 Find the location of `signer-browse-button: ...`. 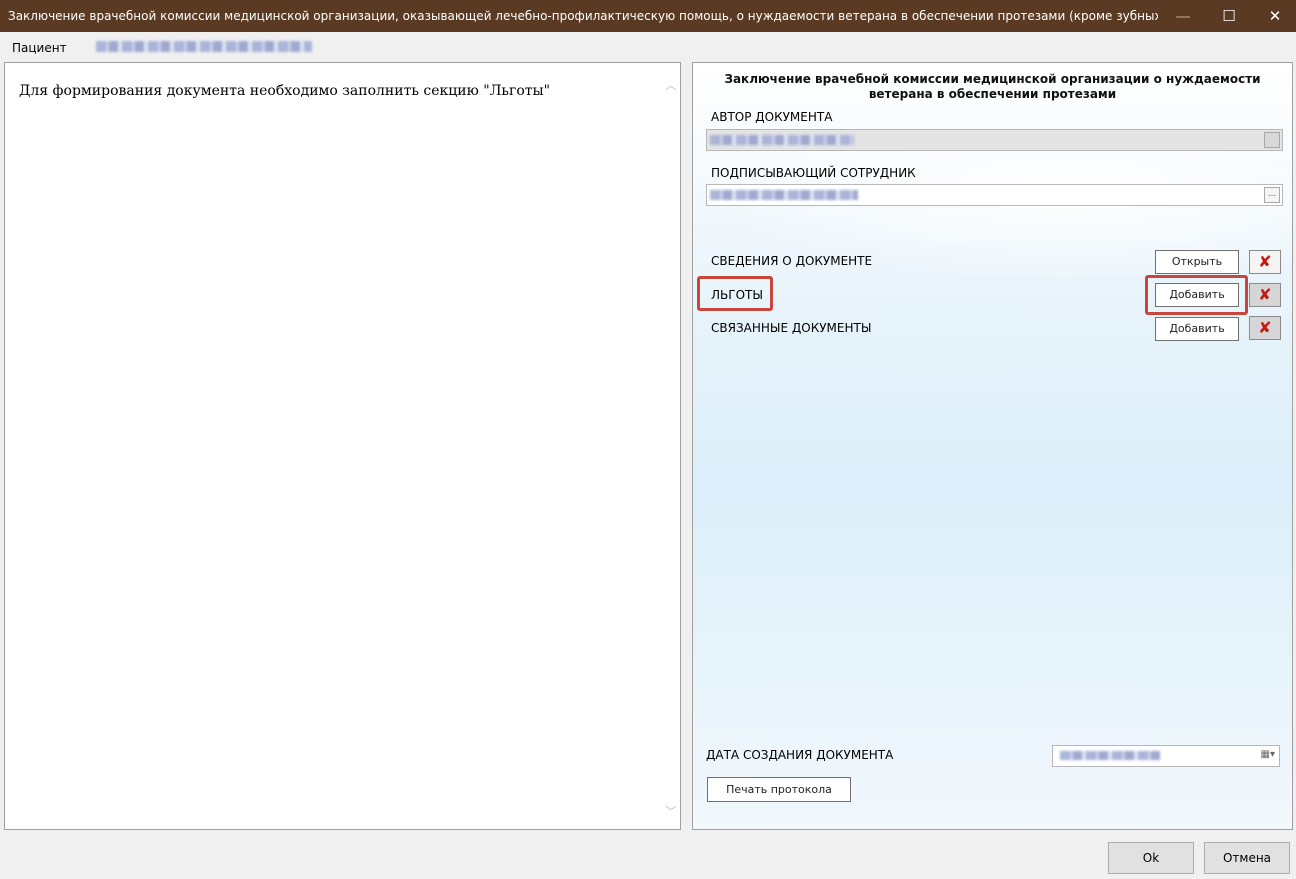

signer-browse-button: ... is located at coordinates (1272, 195).